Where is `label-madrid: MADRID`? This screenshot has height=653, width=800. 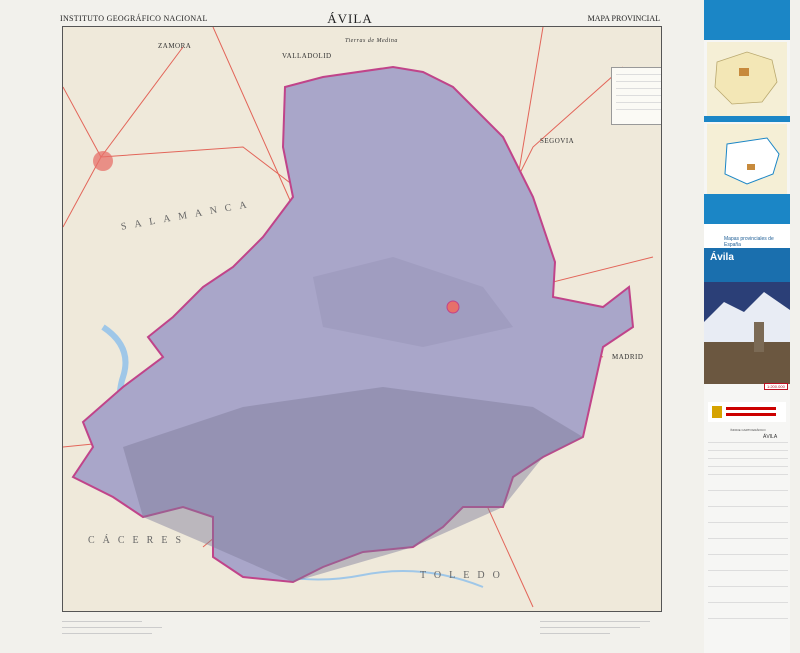 label-madrid: MADRID is located at coordinates (628, 357).